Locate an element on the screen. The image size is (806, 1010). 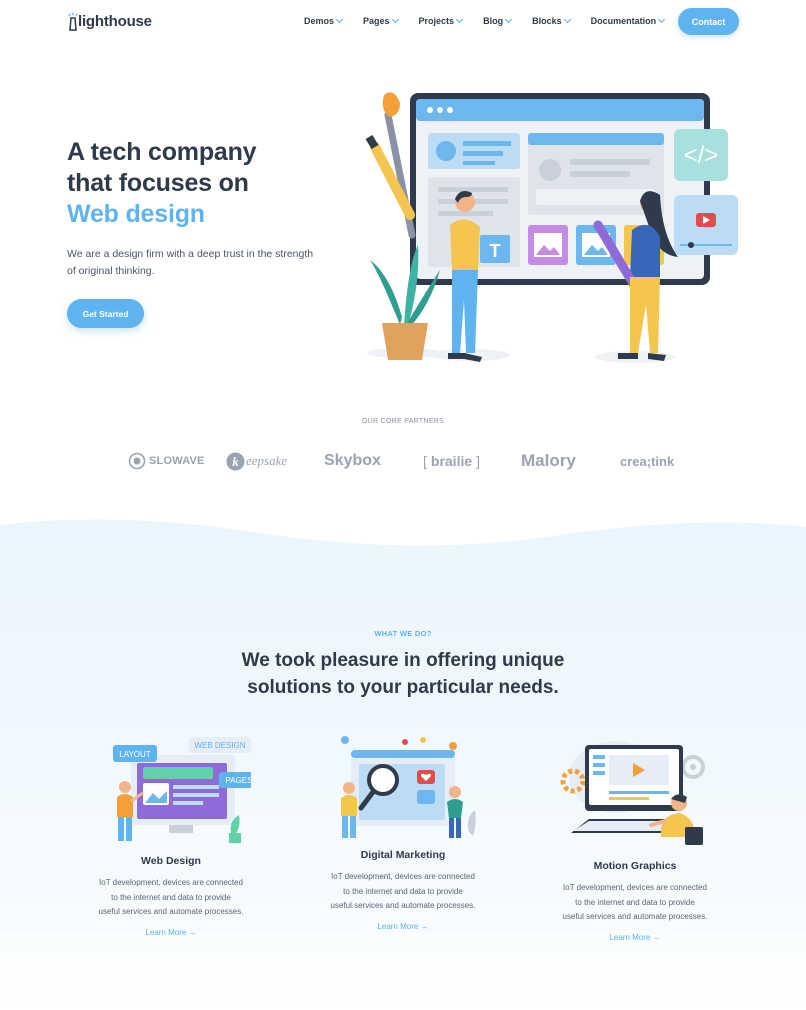
nav-item-demos: Demos is located at coordinates (324, 20).